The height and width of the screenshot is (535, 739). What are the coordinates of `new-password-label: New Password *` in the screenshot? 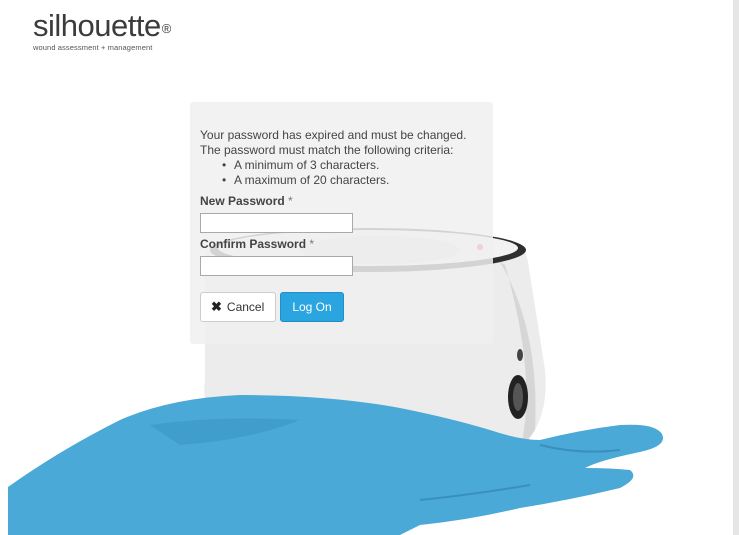 It's located at (341, 201).